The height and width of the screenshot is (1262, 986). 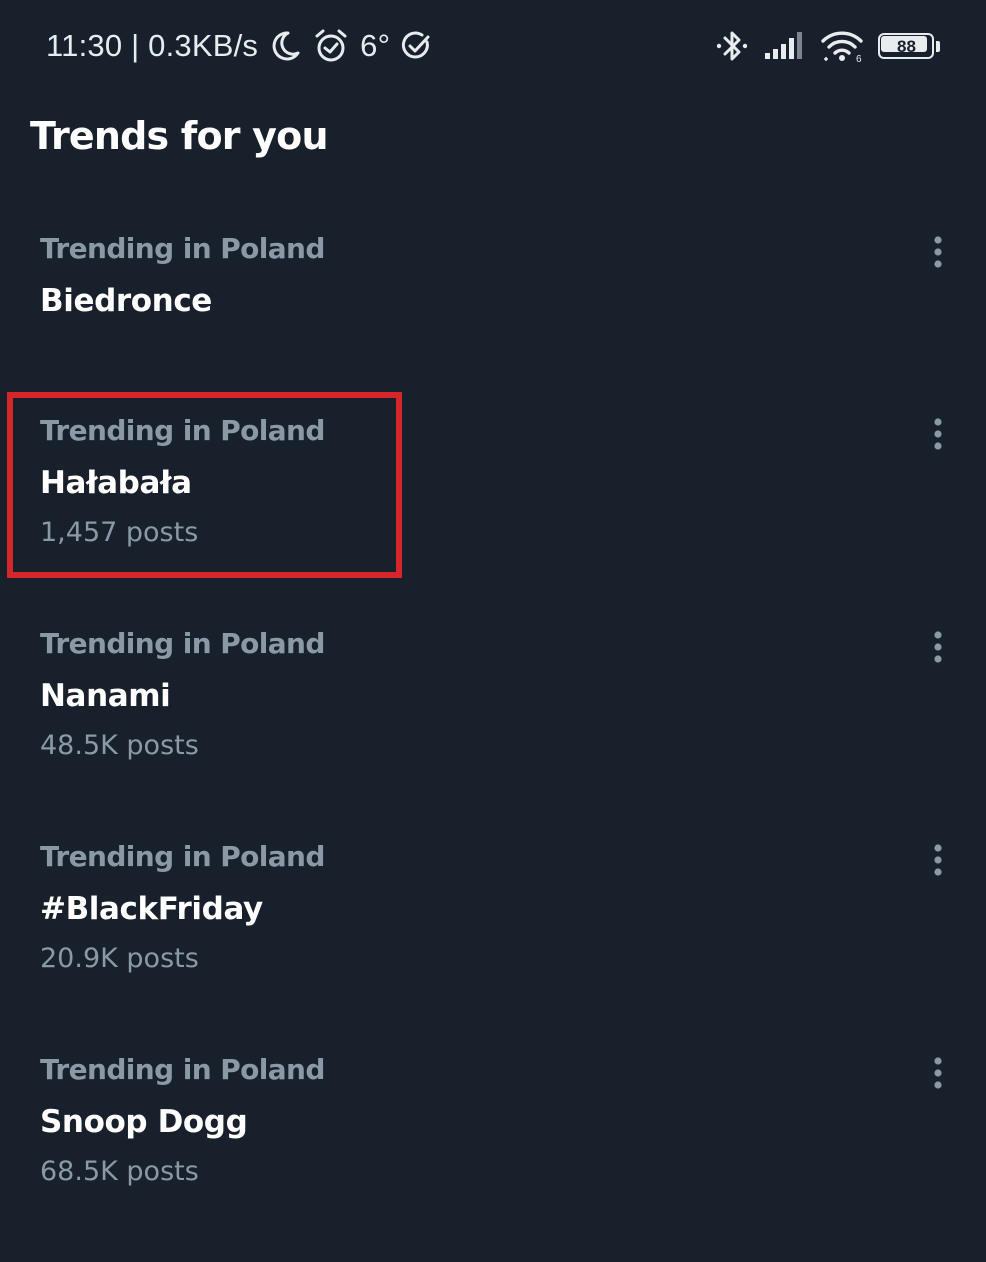 What do you see at coordinates (119, 532) in the screenshot?
I see `trend-post-count: 1,457 posts` at bounding box center [119, 532].